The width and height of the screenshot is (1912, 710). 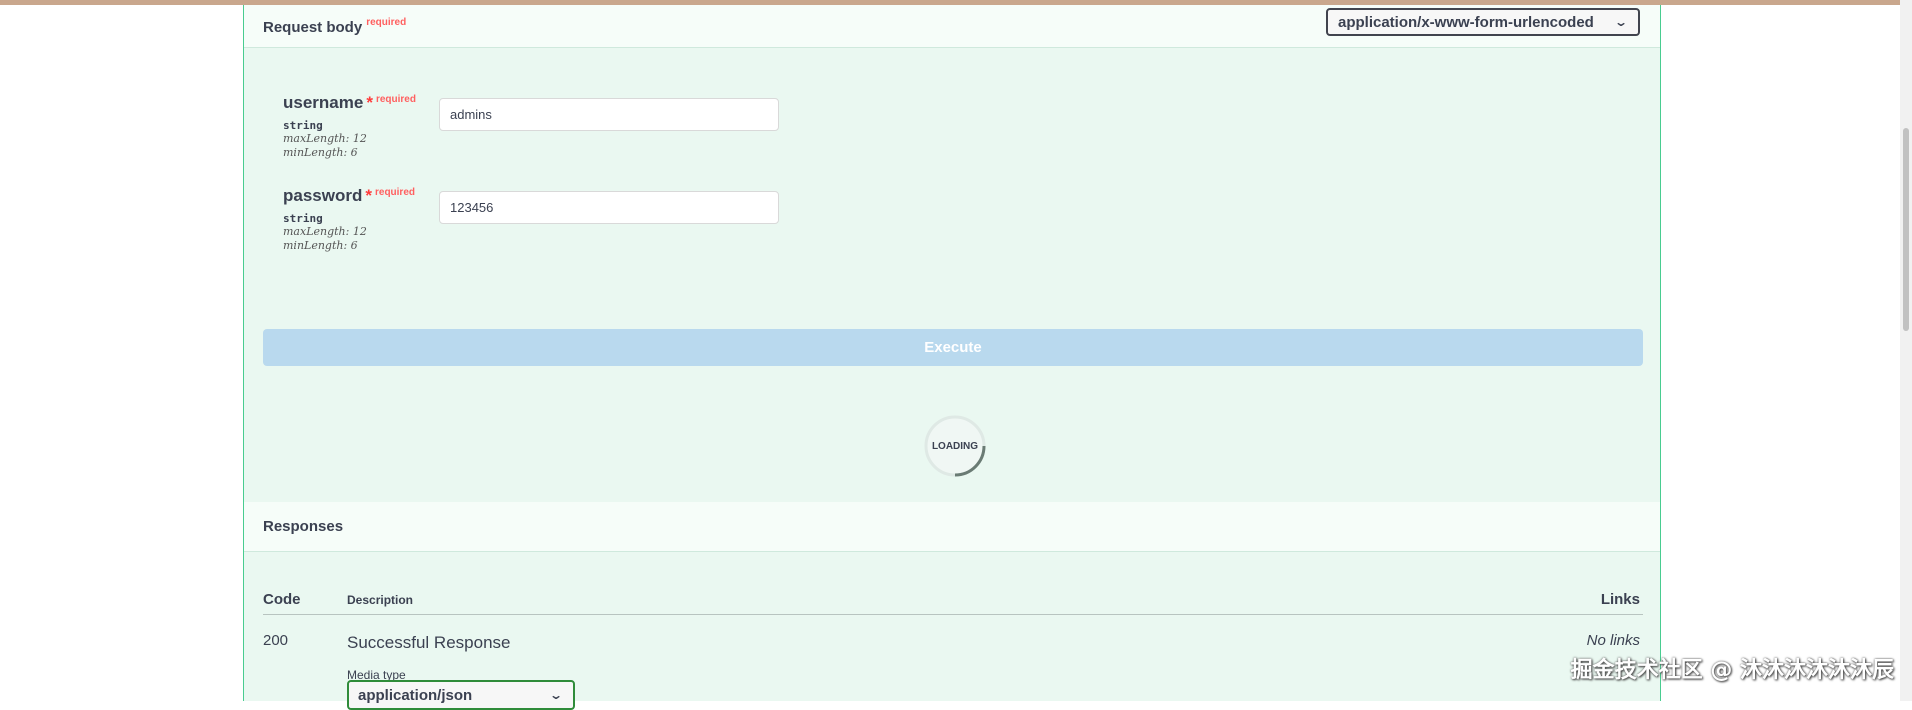 I want to click on response-links: No links, so click(x=1613, y=640).